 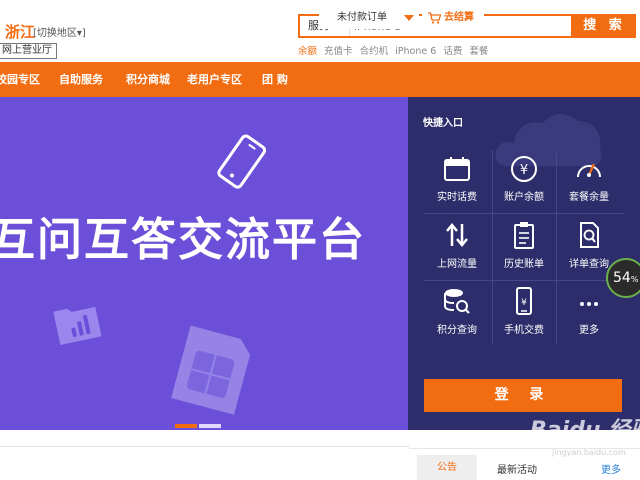 What do you see at coordinates (242, 161) in the screenshot?
I see `phone-illustration-icon` at bounding box center [242, 161].